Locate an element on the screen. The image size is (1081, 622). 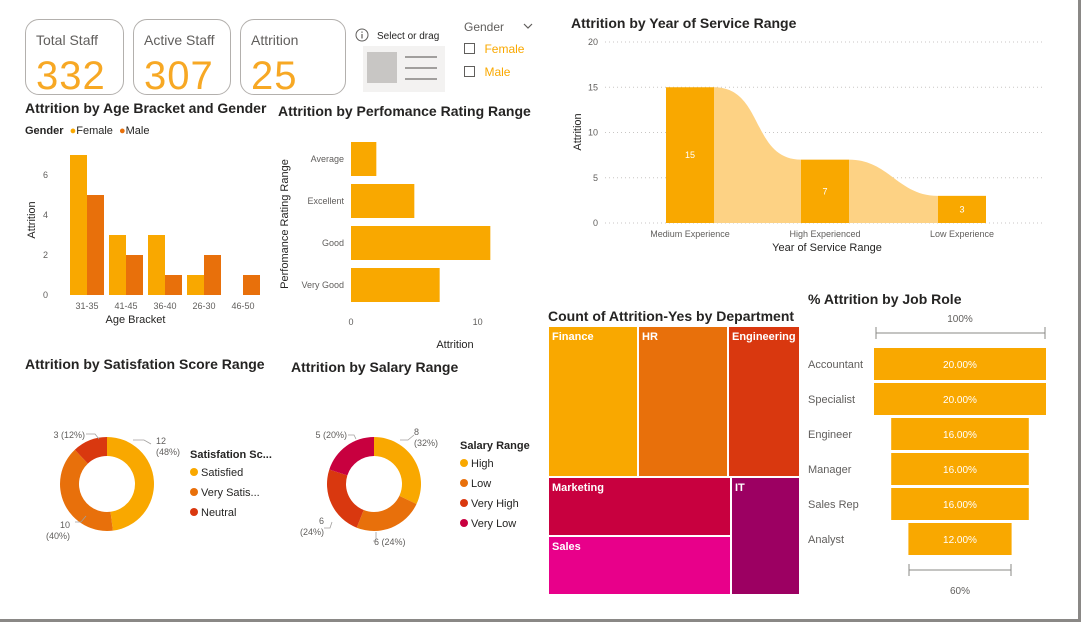
category-label: Specialist is located at coordinates (831, 400).